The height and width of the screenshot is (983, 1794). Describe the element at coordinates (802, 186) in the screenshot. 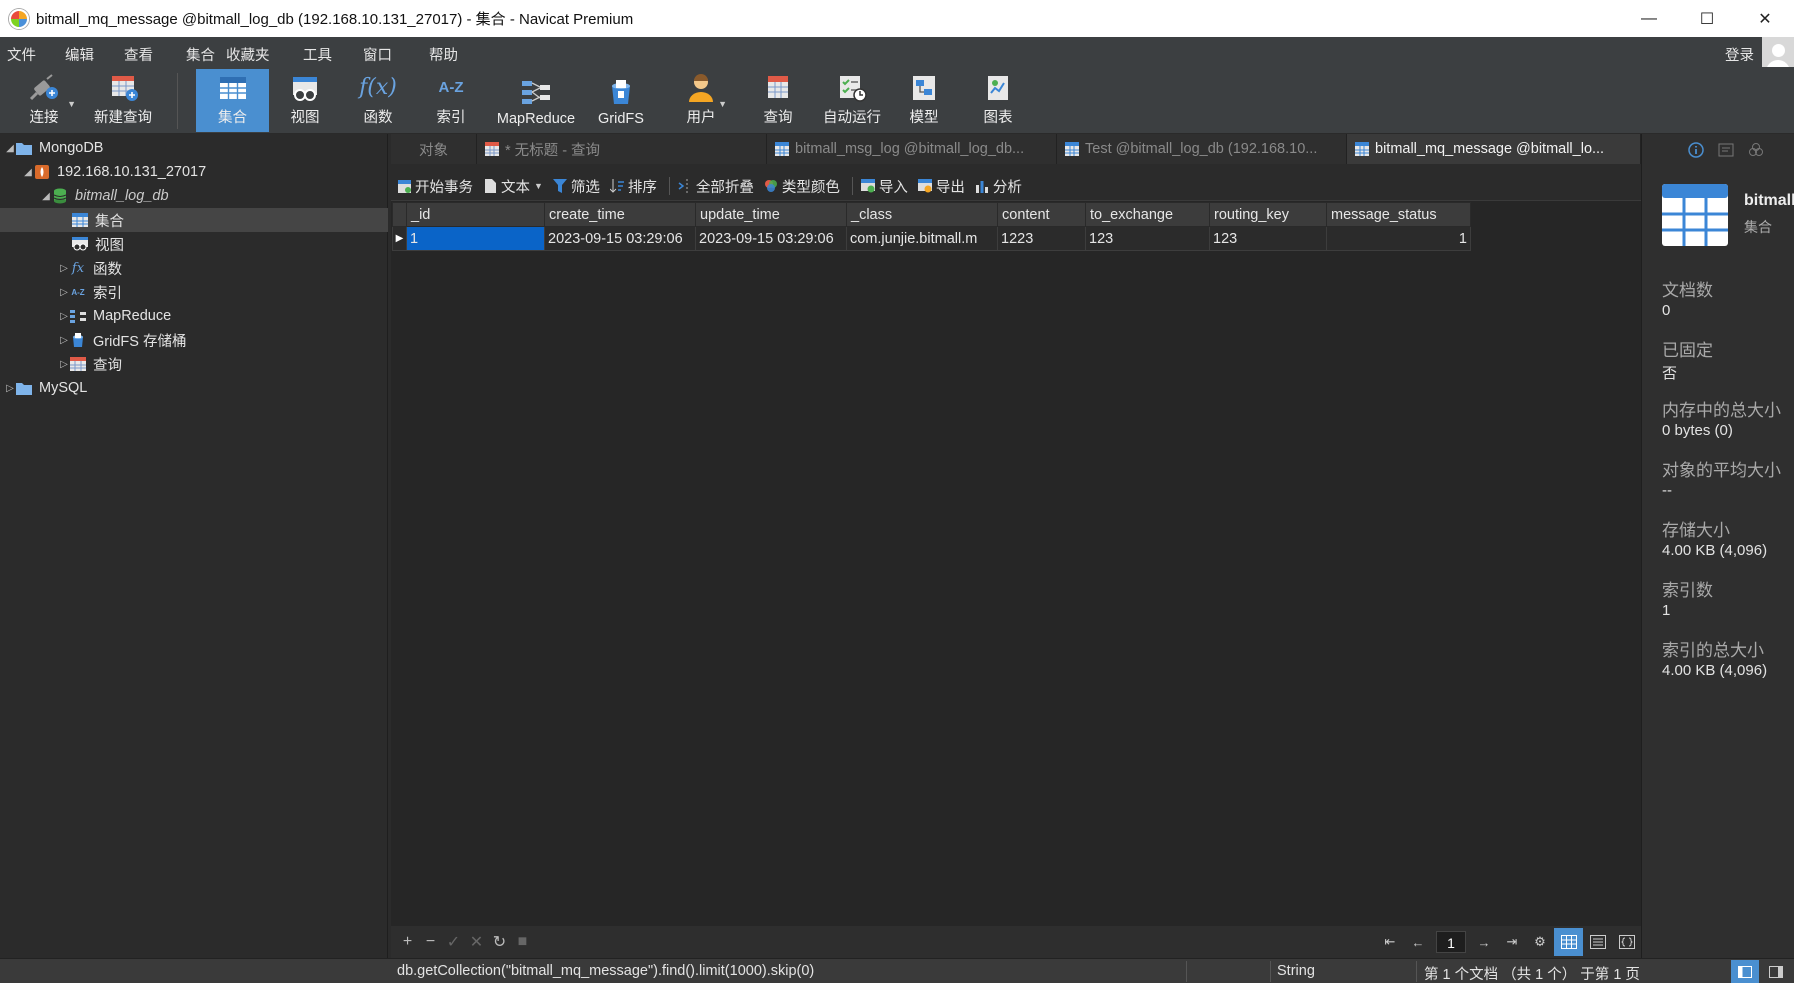

I see `type-color-button: 类型颜色` at that location.